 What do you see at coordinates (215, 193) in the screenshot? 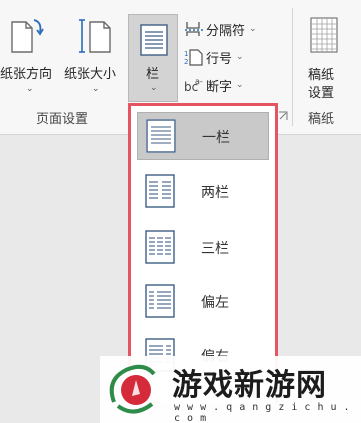
I see `menu-item-label: 两栏` at bounding box center [215, 193].